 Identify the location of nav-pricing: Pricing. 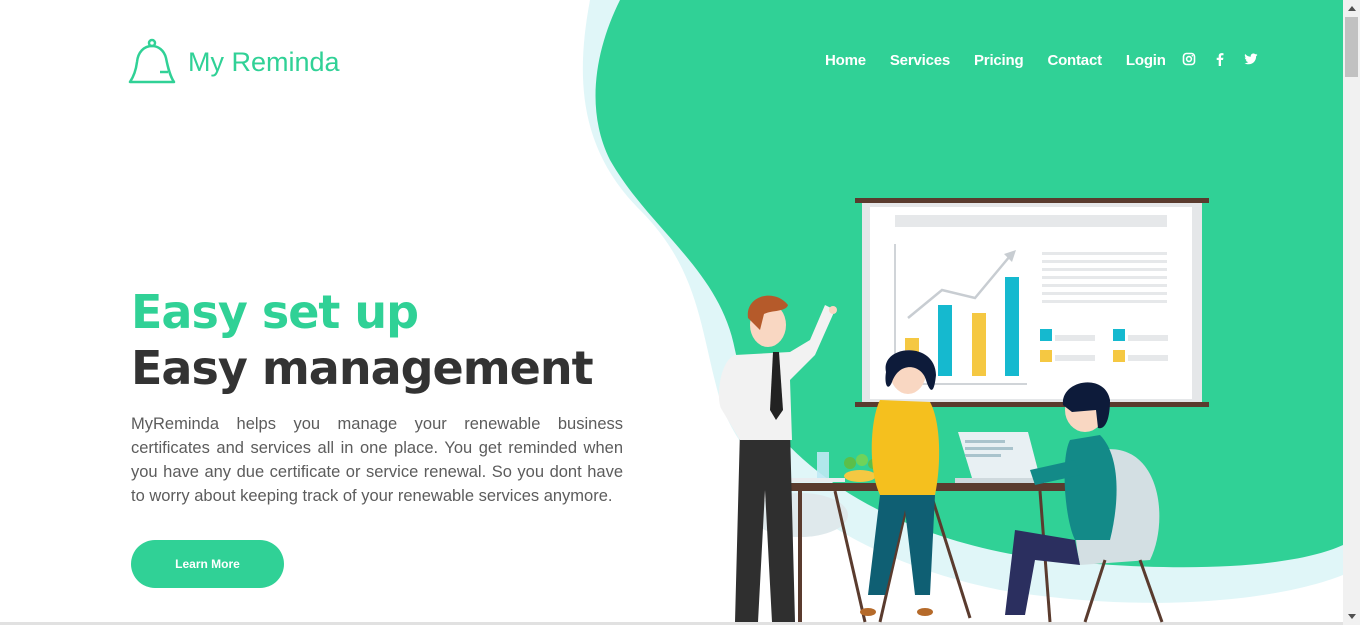
(999, 60).